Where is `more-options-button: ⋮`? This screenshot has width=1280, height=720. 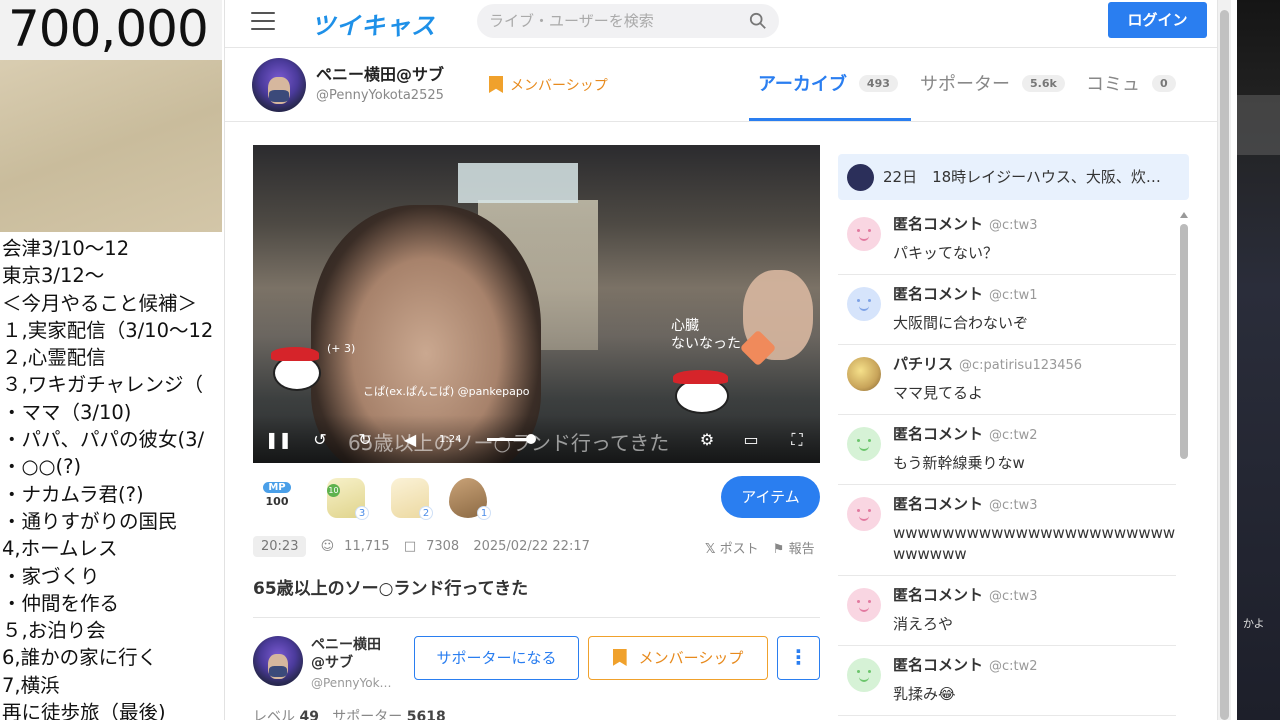
more-options-button: ⋮ is located at coordinates (798, 658).